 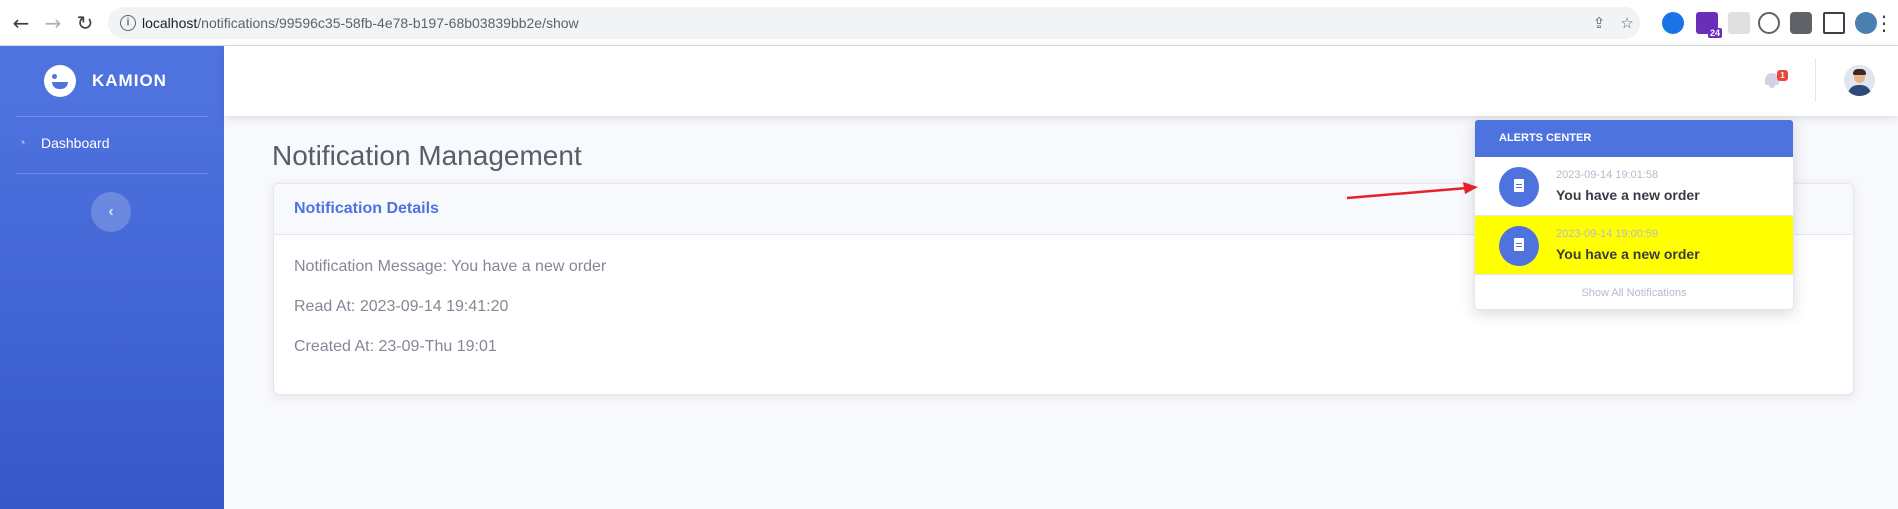 I want to click on created-at: Created At: 23-09-Thu 19:01, so click(x=395, y=346).